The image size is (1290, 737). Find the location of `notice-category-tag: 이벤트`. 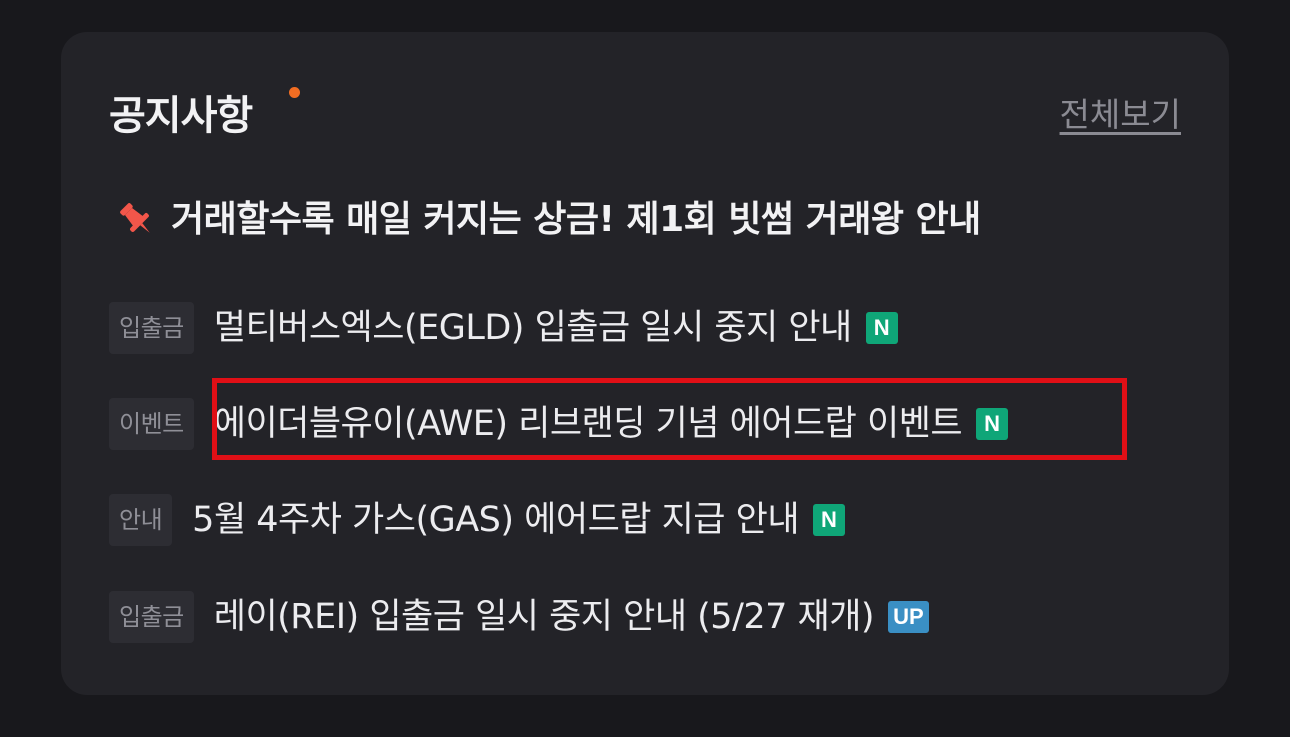

notice-category-tag: 이벤트 is located at coordinates (151, 424).